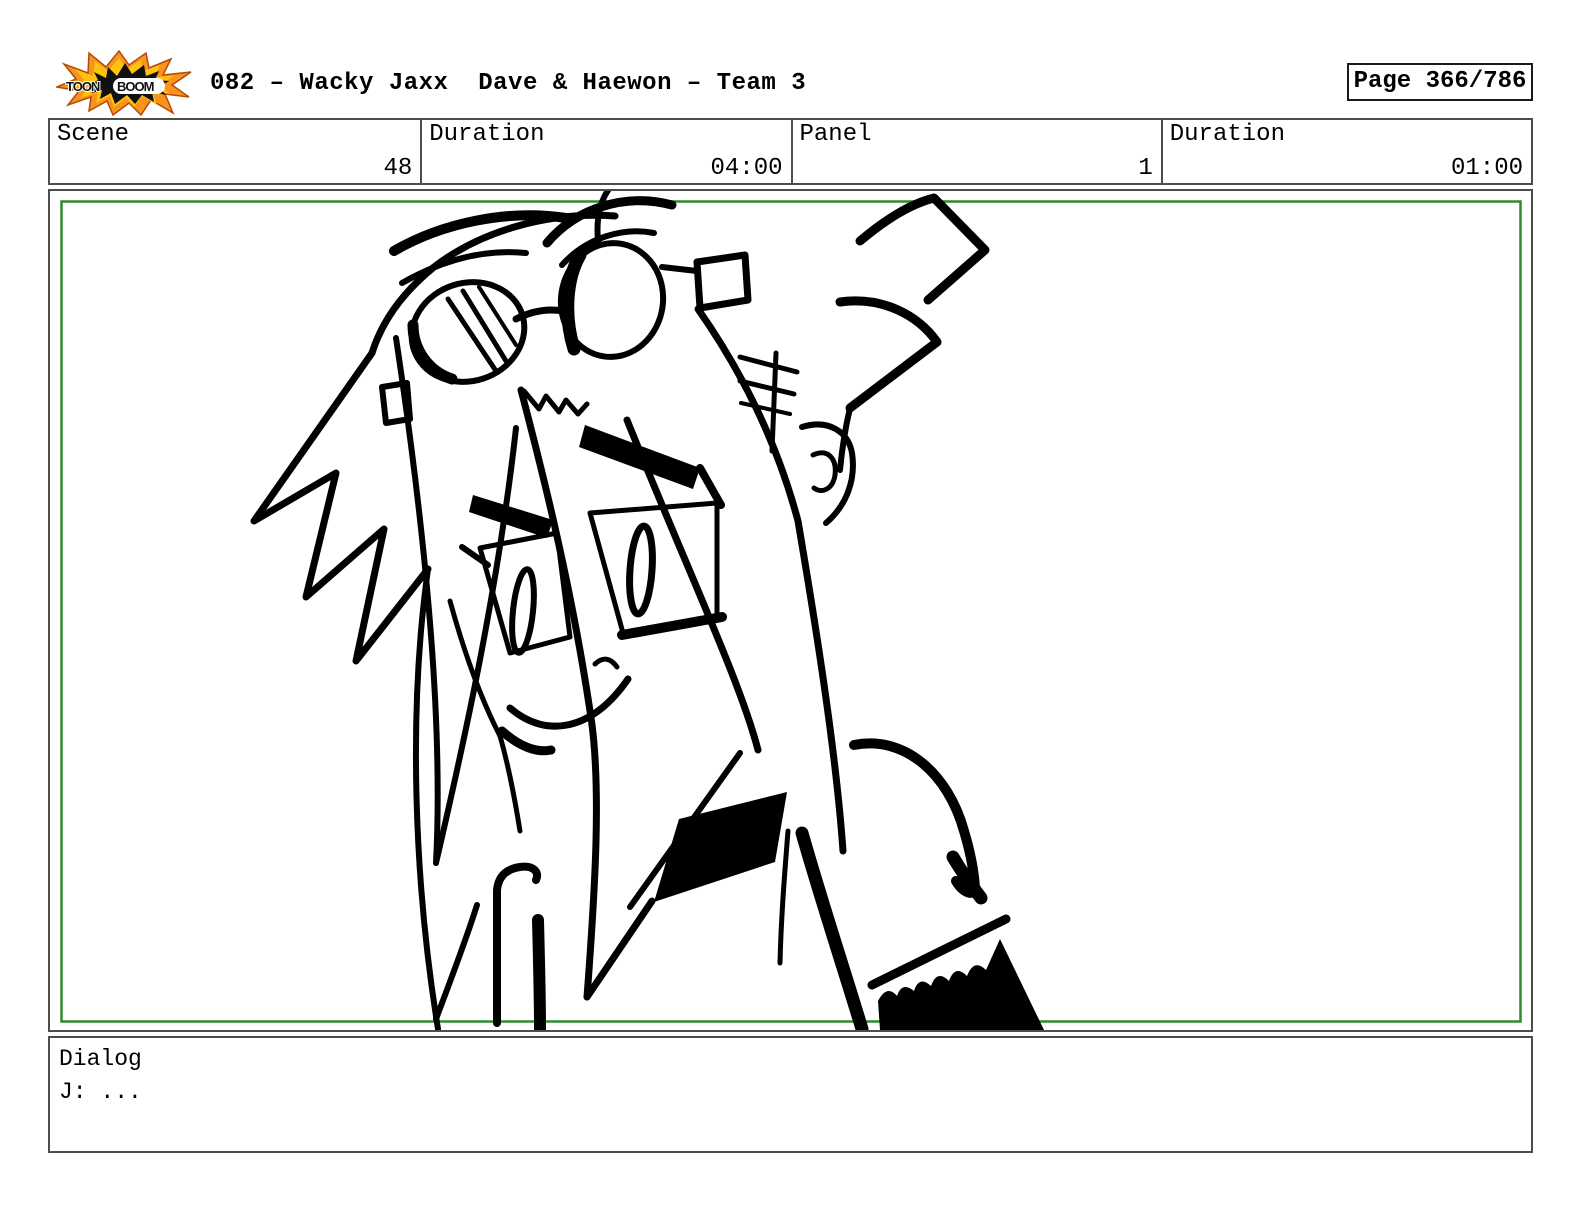 The width and height of the screenshot is (1582, 1225). Describe the element at coordinates (1345, 151) in the screenshot. I see `info-cell-panel-duration: Duration 01:00` at that location.